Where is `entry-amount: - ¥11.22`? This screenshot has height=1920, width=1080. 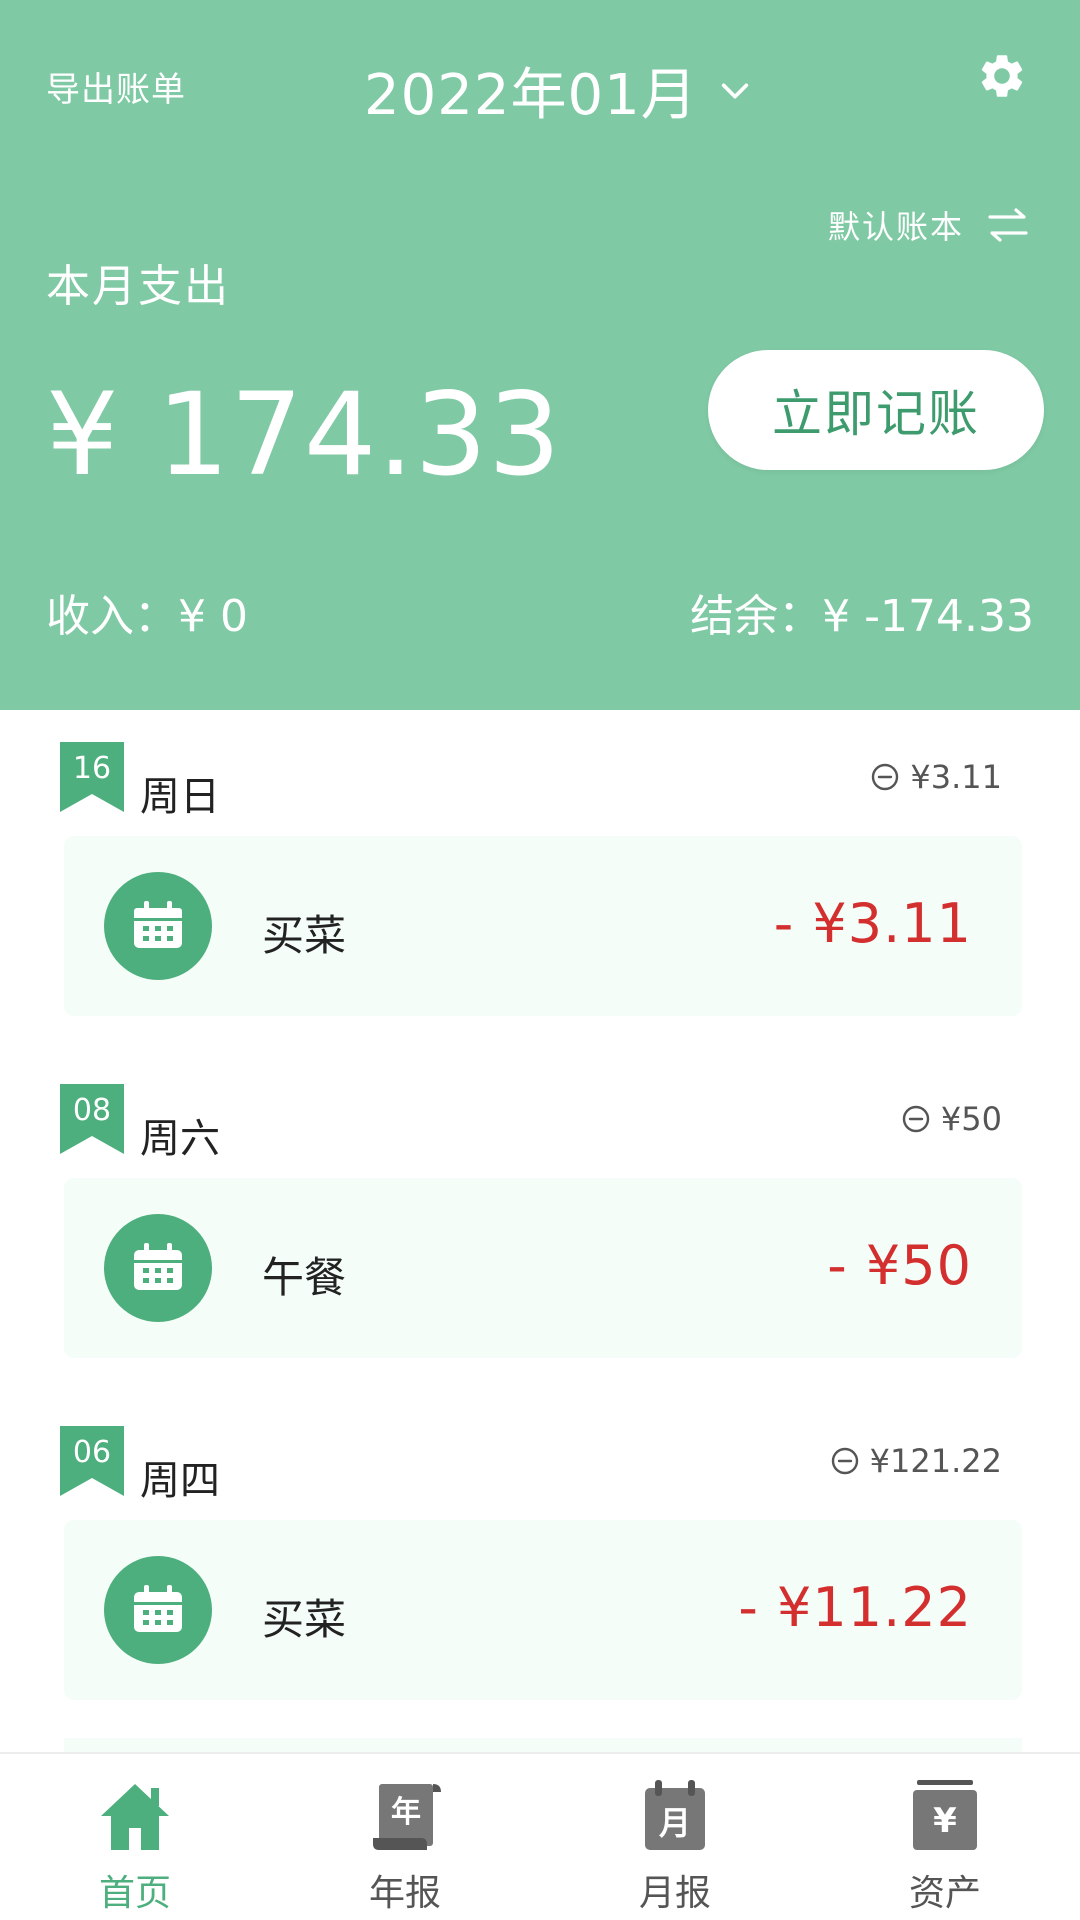
entry-amount: - ¥11.22 is located at coordinates (855, 1607).